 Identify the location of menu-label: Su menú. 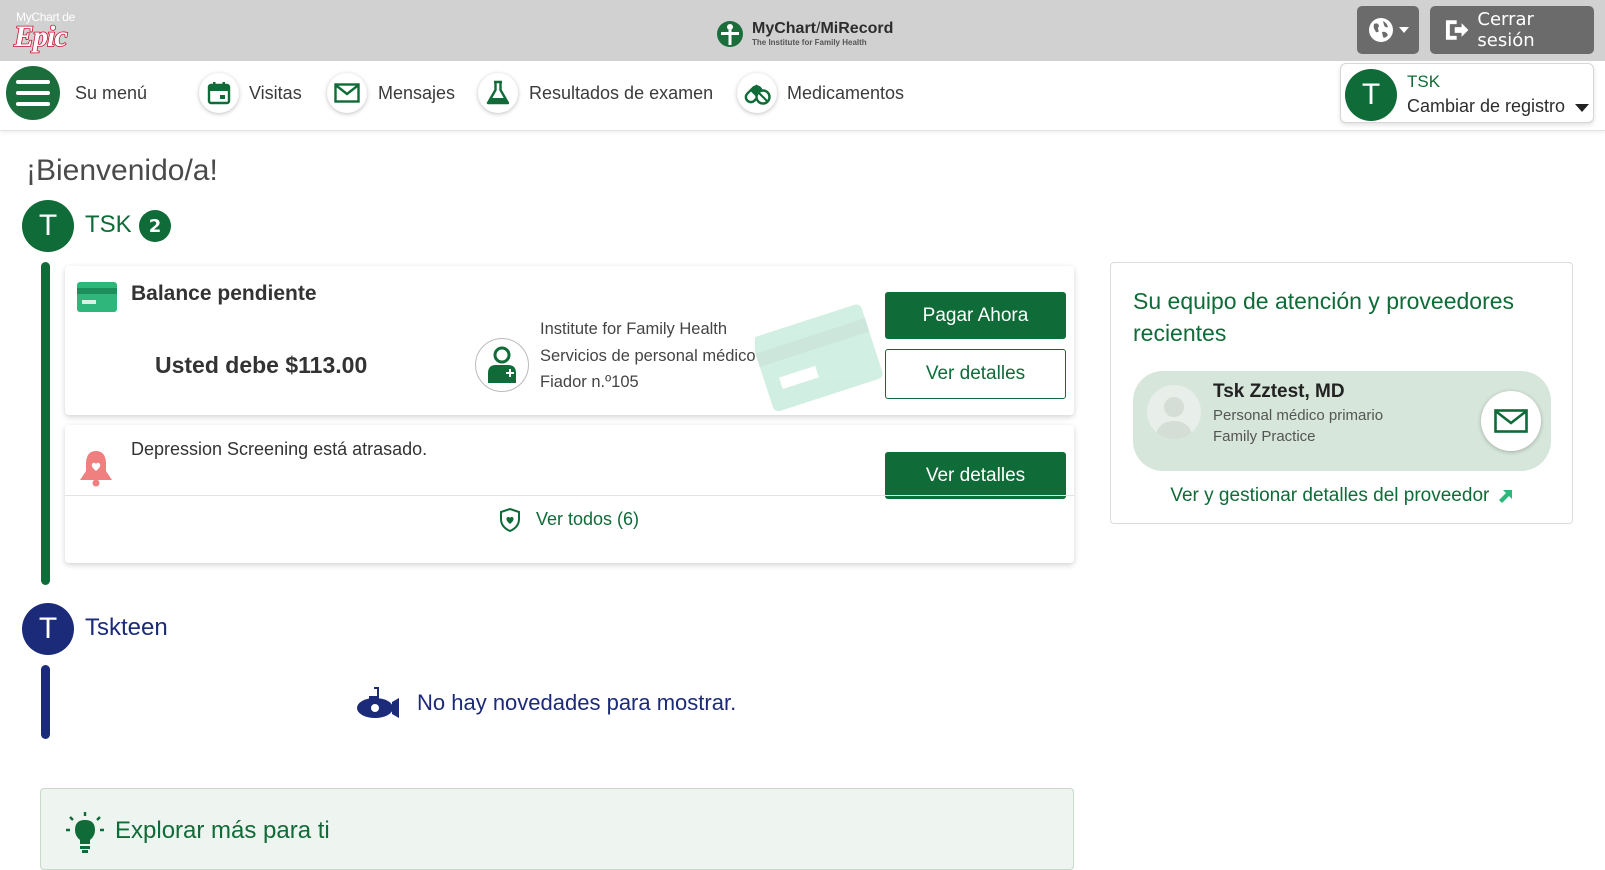
(111, 93).